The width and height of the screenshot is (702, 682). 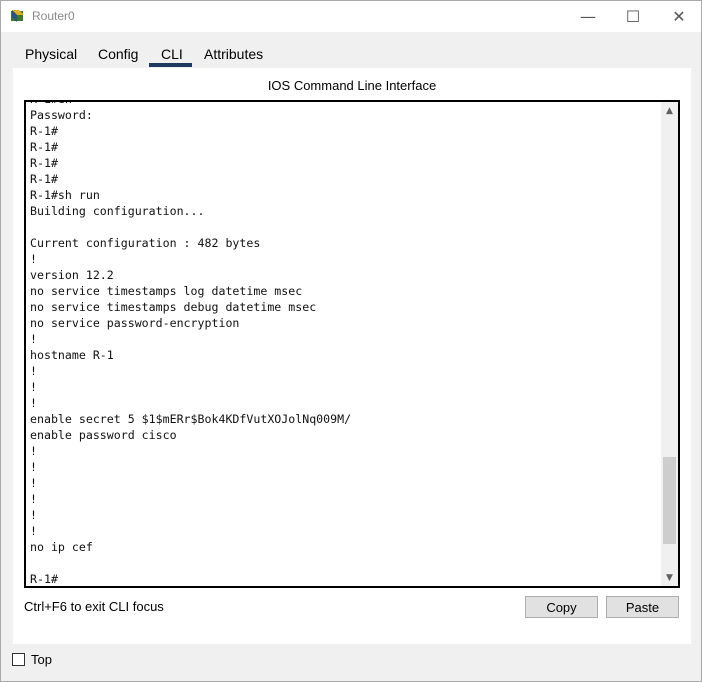 I want to click on tab-config: Config, so click(x=118, y=54).